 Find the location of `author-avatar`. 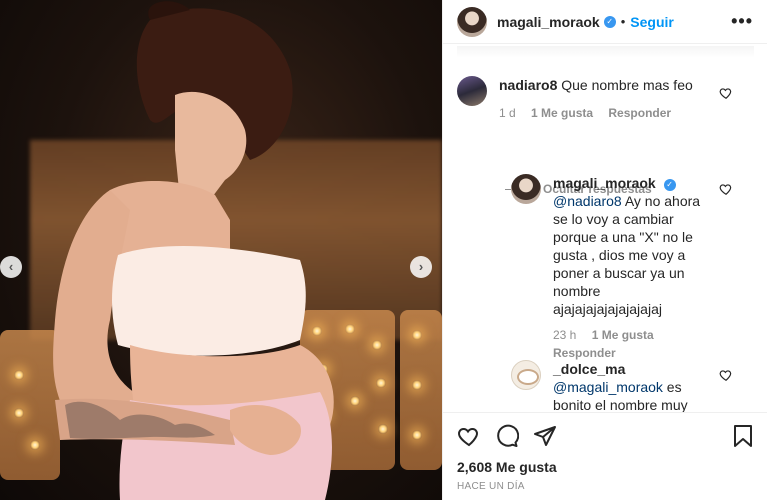

author-avatar is located at coordinates (472, 21).